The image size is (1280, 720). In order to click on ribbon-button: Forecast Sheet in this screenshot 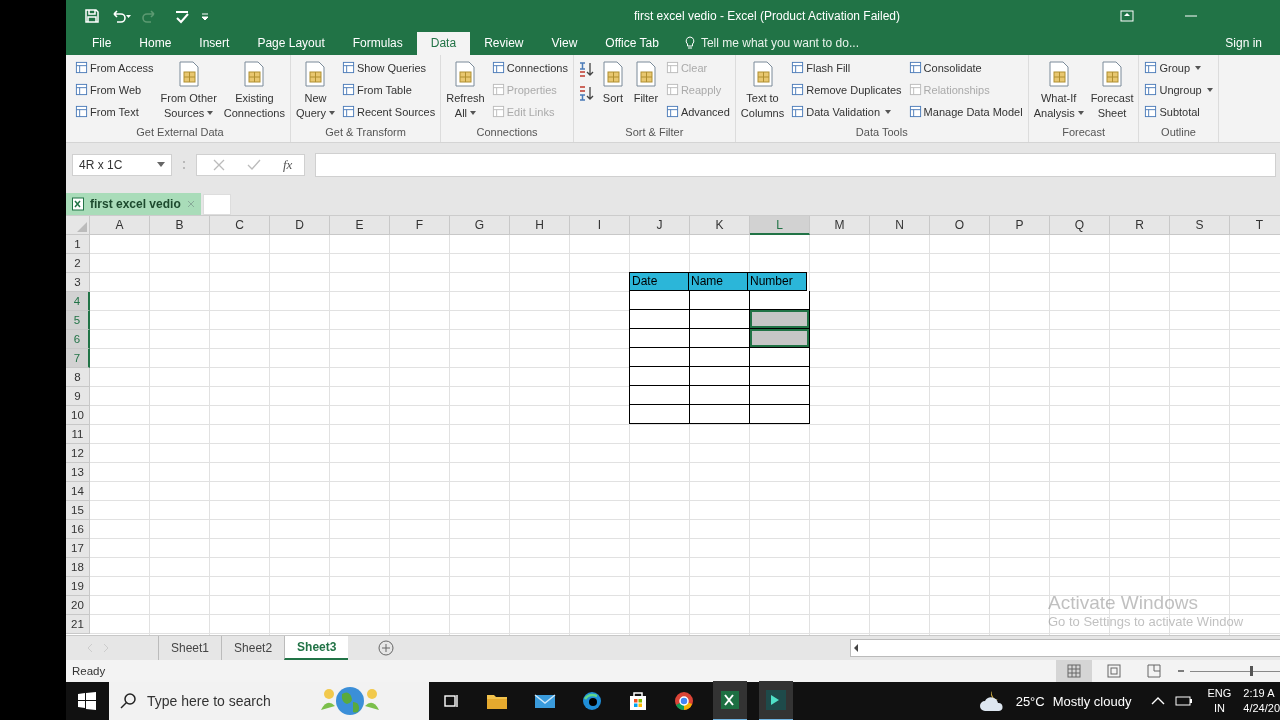, I will do `click(1112, 91)`.